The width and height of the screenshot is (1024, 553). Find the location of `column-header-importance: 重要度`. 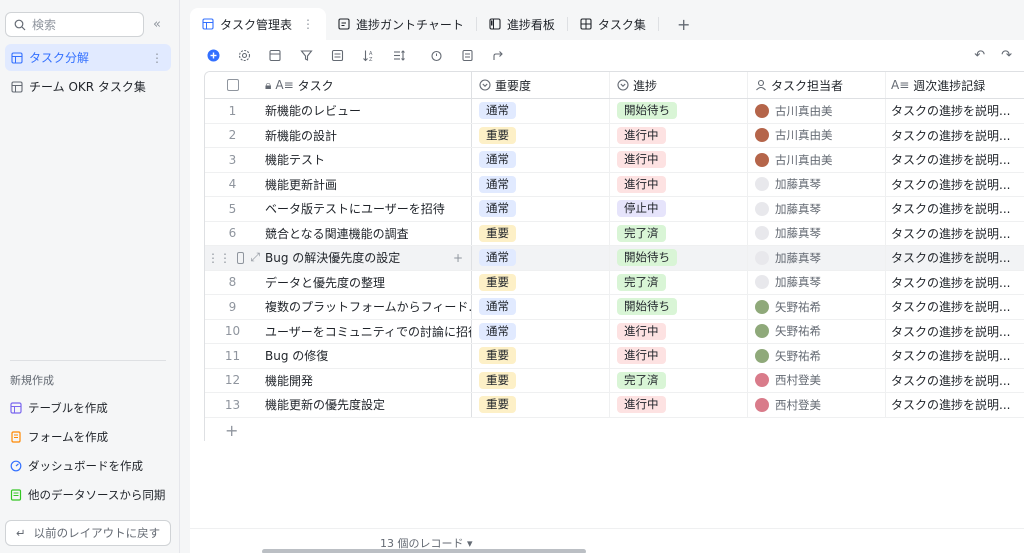

column-header-importance: 重要度 is located at coordinates (541, 85).